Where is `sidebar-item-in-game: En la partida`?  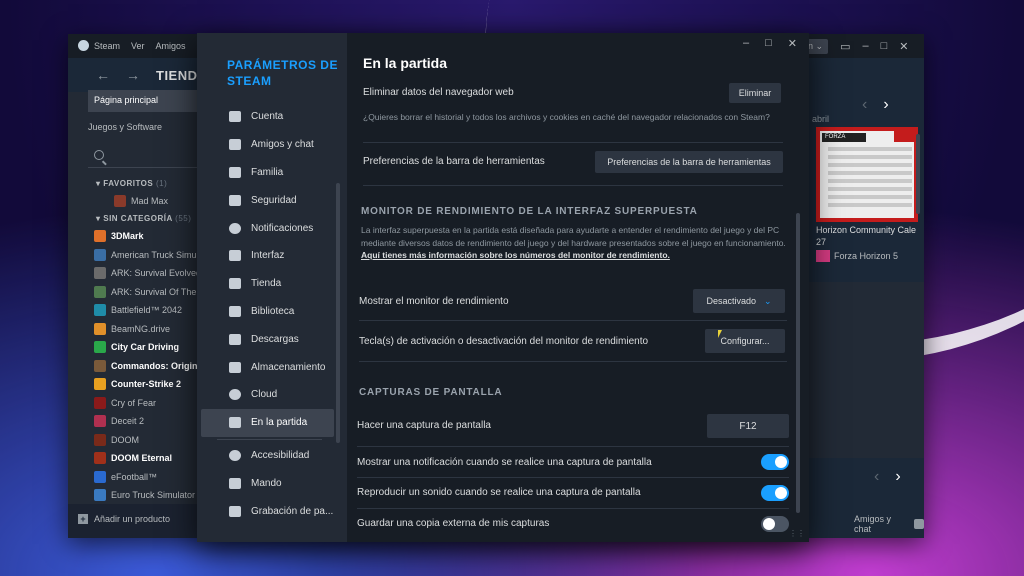 sidebar-item-in-game: En la partida is located at coordinates (267, 422).